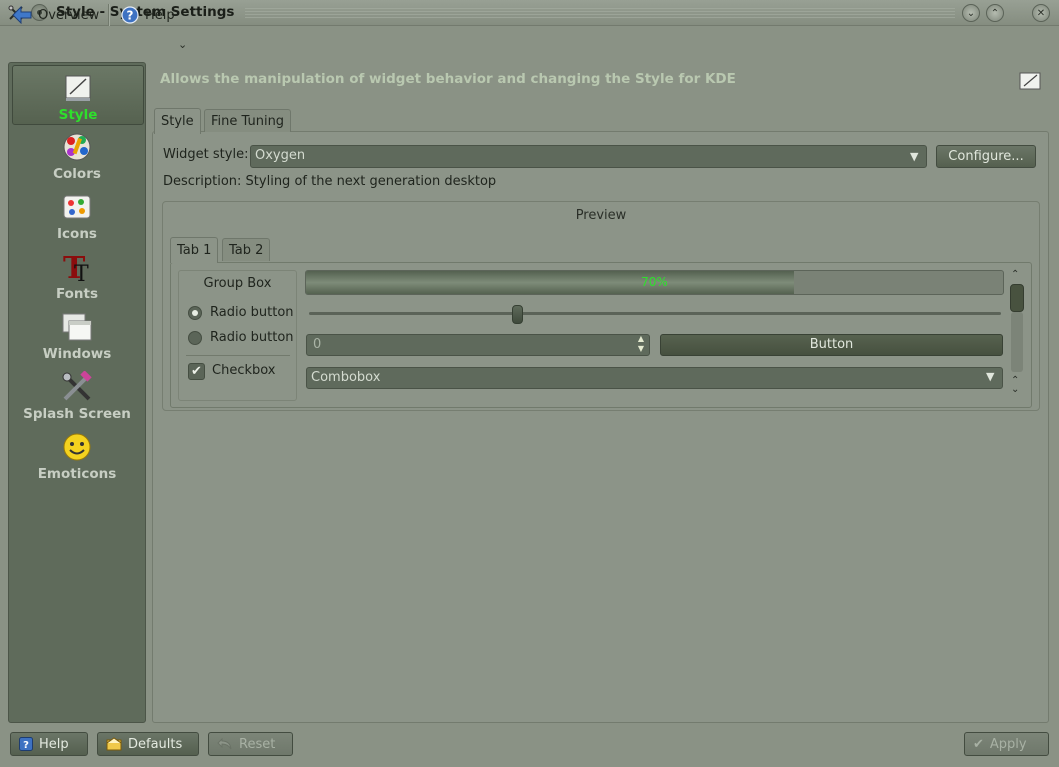  What do you see at coordinates (54, 744) in the screenshot?
I see `button-label: Help` at bounding box center [54, 744].